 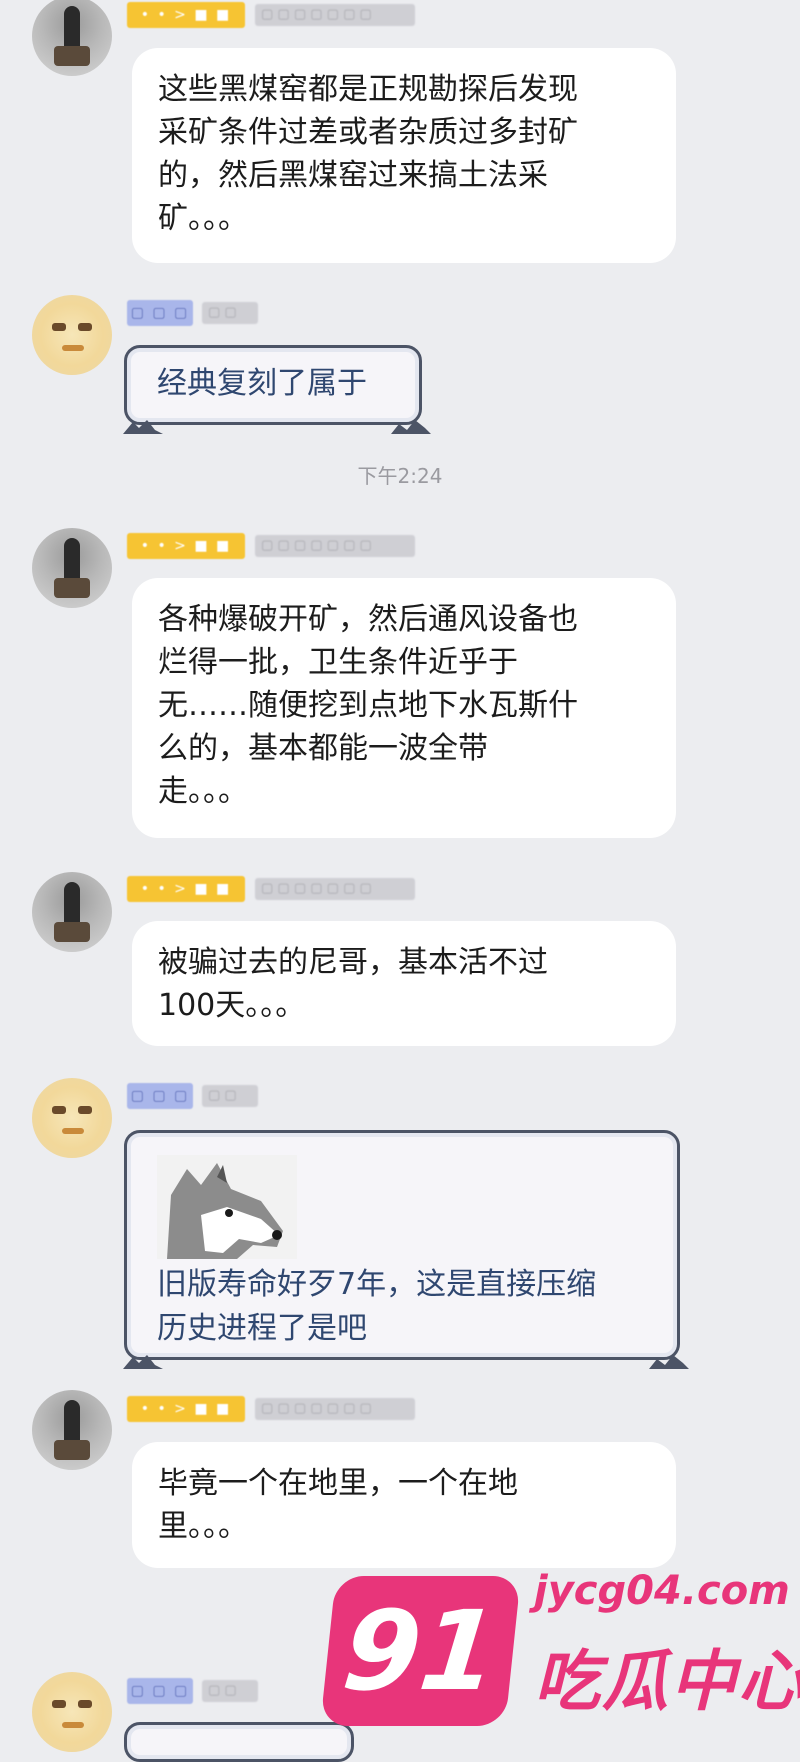 What do you see at coordinates (262, 1328) in the screenshot?
I see `message-line: 历史进程了是吧` at bounding box center [262, 1328].